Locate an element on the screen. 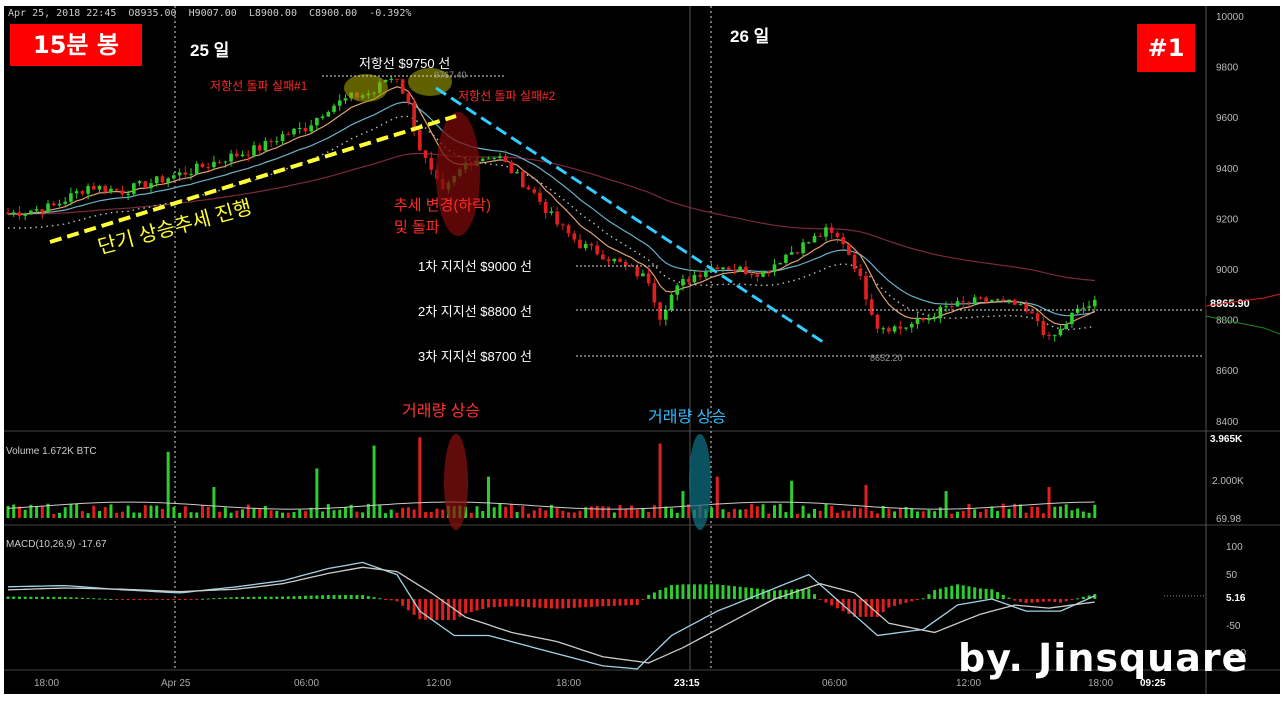 The width and height of the screenshot is (1284, 714). time-tick-label: 06:00 is located at coordinates (306, 683).